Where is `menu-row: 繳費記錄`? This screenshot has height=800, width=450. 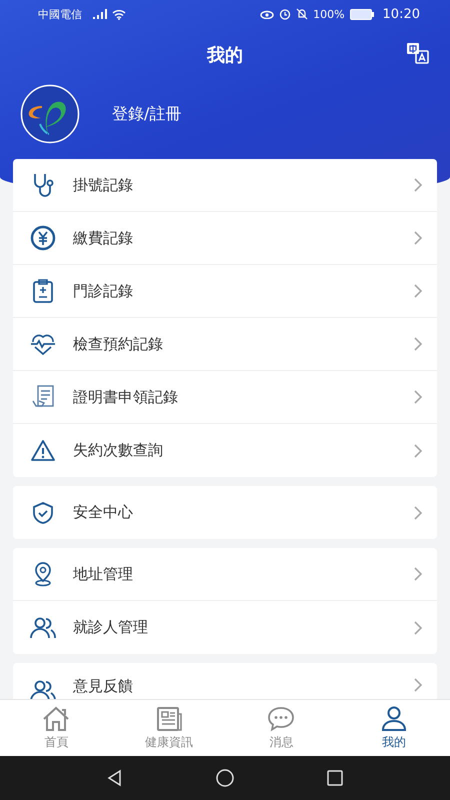 menu-row: 繳費記錄 is located at coordinates (225, 238).